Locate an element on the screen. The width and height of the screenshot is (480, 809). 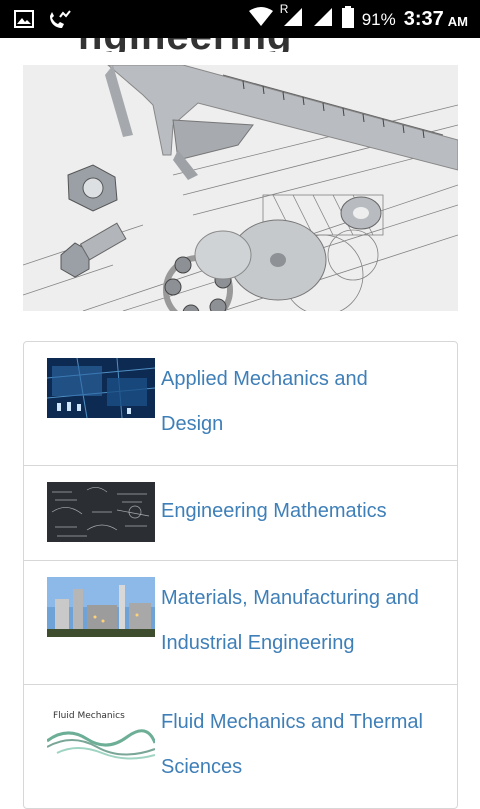
page-title-clipped: ngineering is located at coordinates (240, 45).